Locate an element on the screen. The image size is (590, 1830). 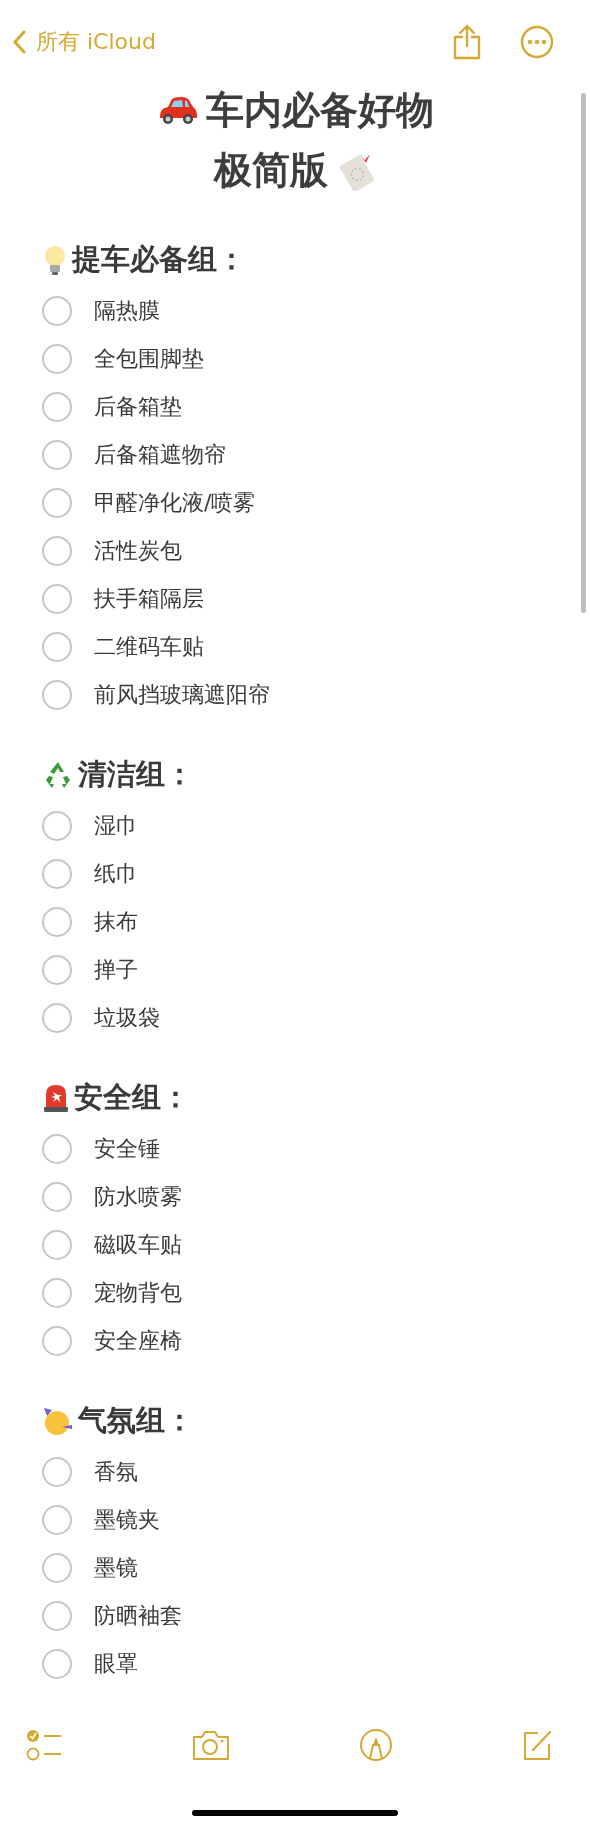
chevron-left-icon is located at coordinates (19, 42).